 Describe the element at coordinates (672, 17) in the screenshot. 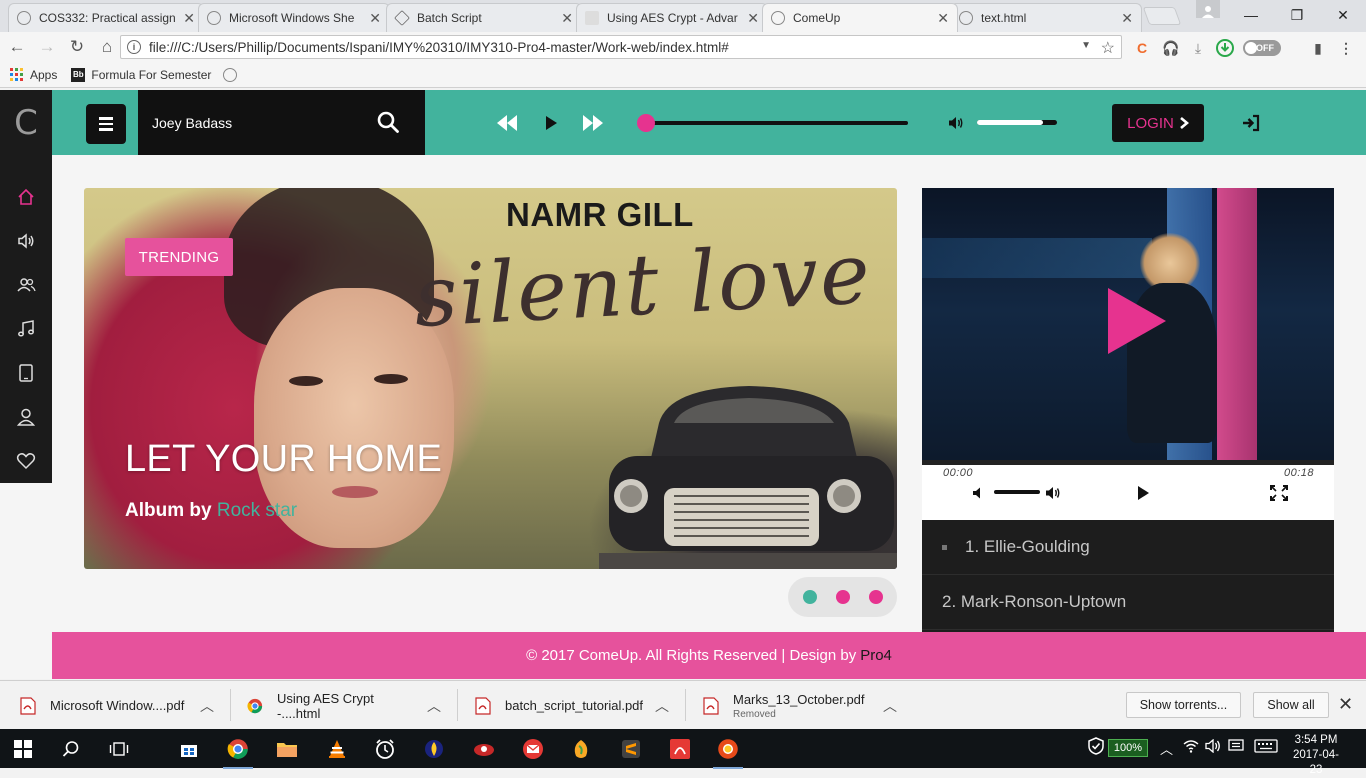

I see `browser-tab: Using AES Crypt - Advar ✕` at that location.